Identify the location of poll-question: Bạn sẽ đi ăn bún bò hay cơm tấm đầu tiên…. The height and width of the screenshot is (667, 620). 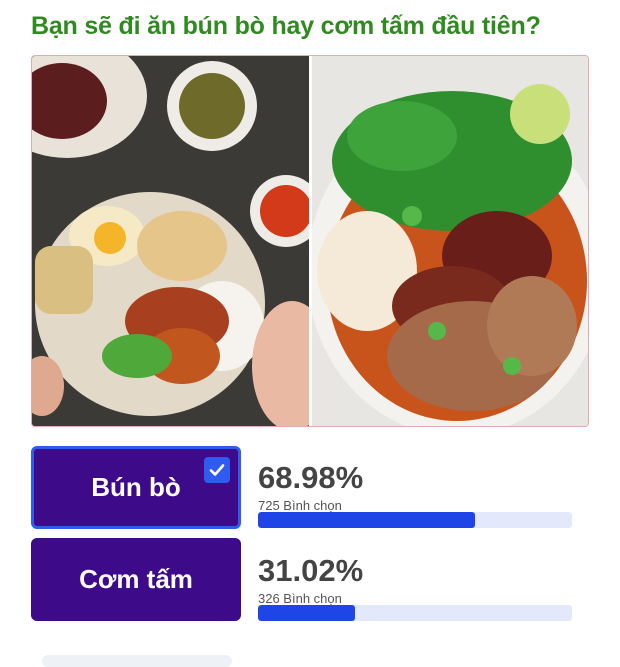
(286, 26).